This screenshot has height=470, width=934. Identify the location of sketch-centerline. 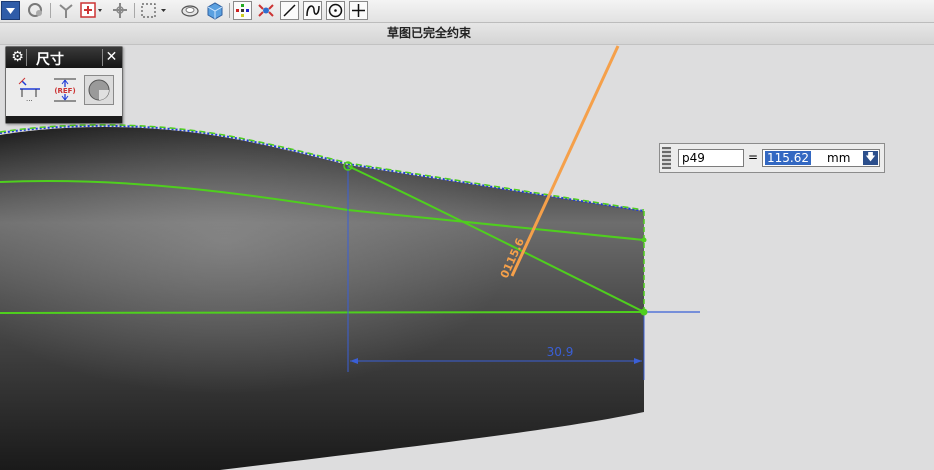
(322, 312).